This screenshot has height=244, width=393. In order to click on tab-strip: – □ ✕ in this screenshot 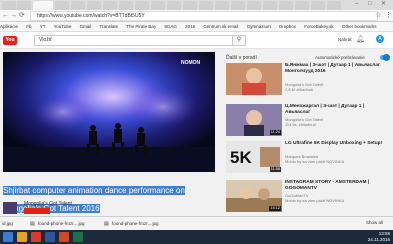, I will do `click(196, 5)`.